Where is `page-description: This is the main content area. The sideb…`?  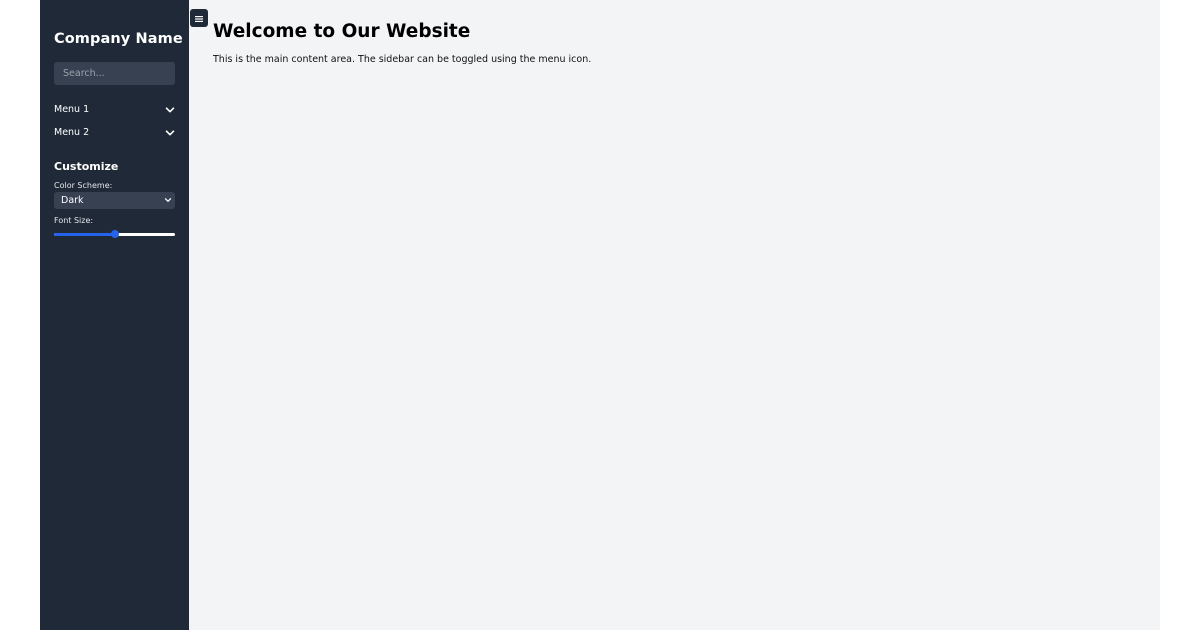 page-description: This is the main content area. The sideb… is located at coordinates (402, 59).